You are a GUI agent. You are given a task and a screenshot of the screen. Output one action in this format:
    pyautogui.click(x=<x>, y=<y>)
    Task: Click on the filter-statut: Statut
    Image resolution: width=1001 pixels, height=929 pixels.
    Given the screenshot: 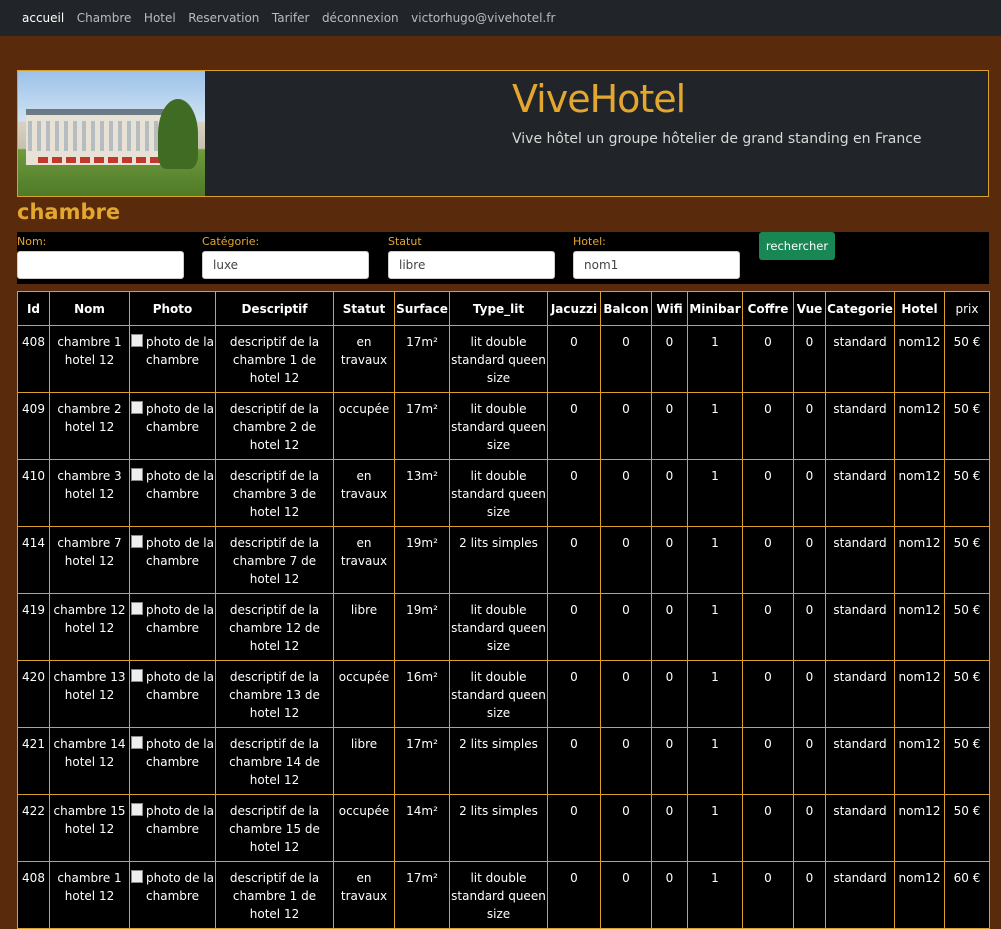 What is the action you would take?
    pyautogui.click(x=471, y=255)
    